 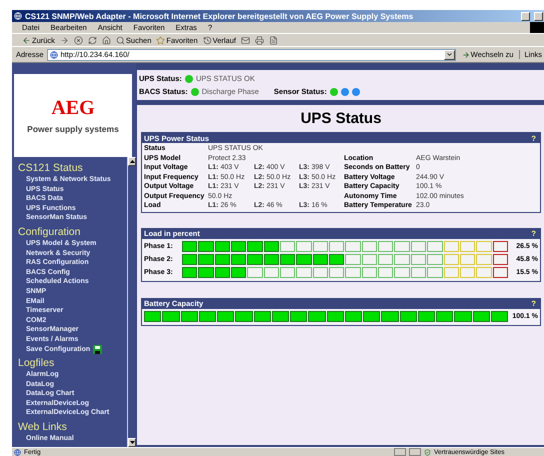 I want to click on scroll-down-button, so click(x=132, y=442).